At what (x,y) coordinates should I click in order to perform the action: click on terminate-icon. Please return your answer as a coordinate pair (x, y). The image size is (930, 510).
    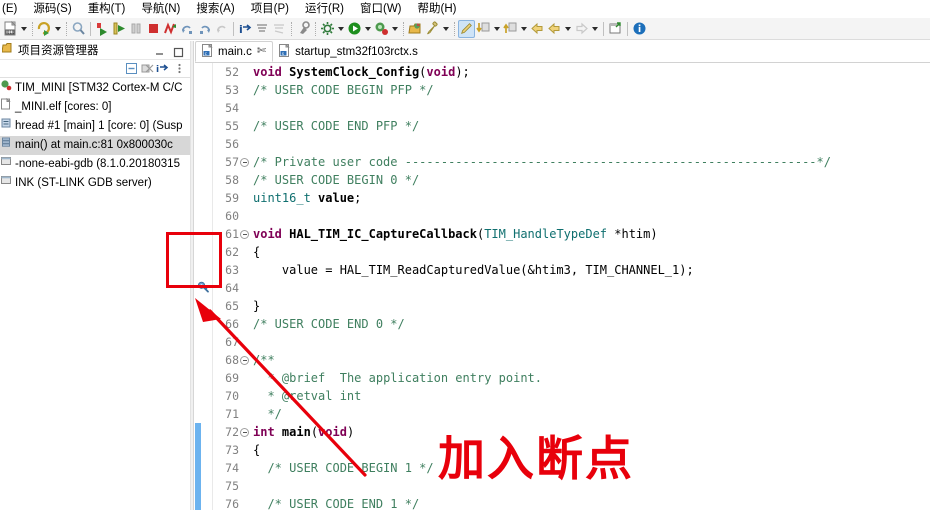
    Looking at the image, I should click on (153, 29).